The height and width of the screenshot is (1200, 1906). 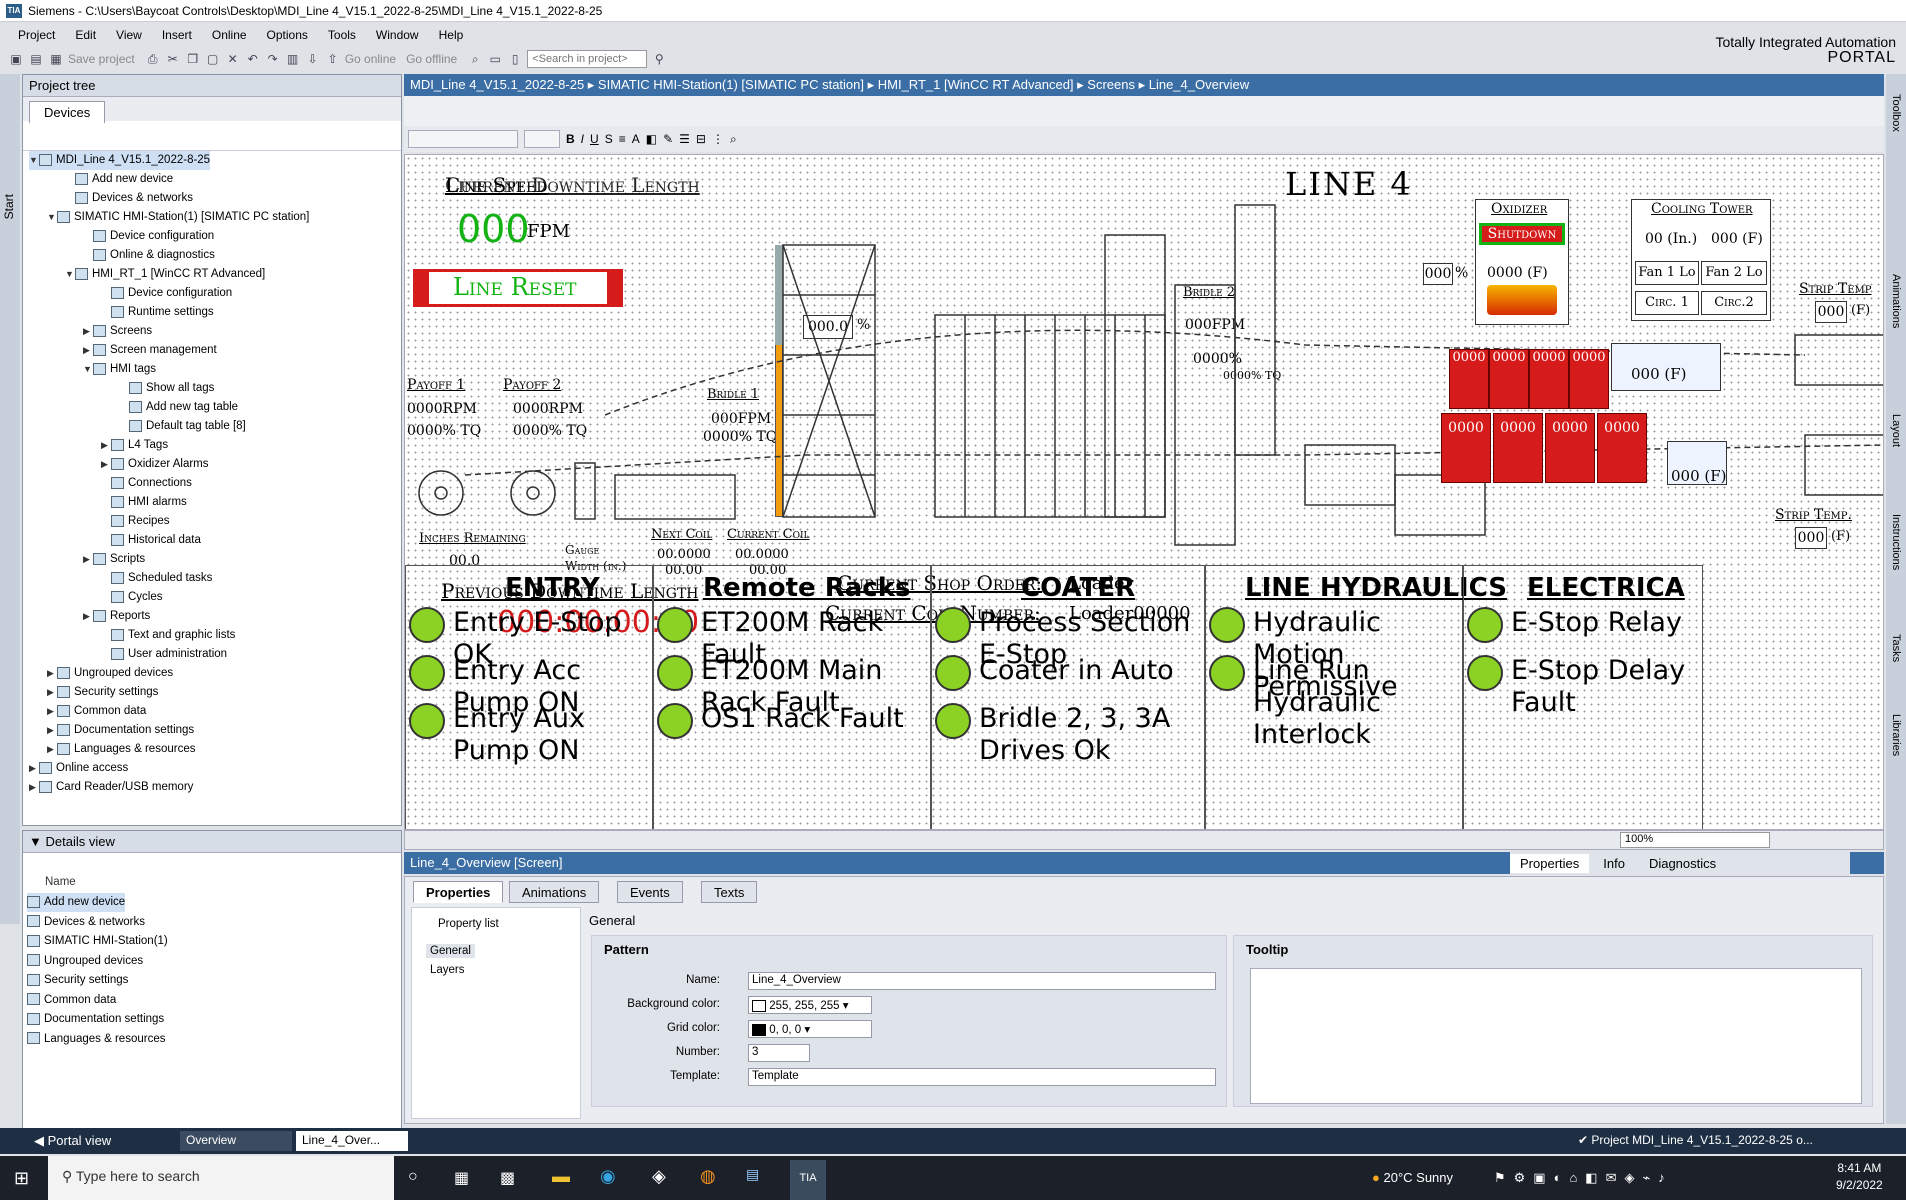 What do you see at coordinates (120, 160) in the screenshot?
I see `tree-item: ▼ MDI_Line 4_V15.1_2022-8-25` at bounding box center [120, 160].